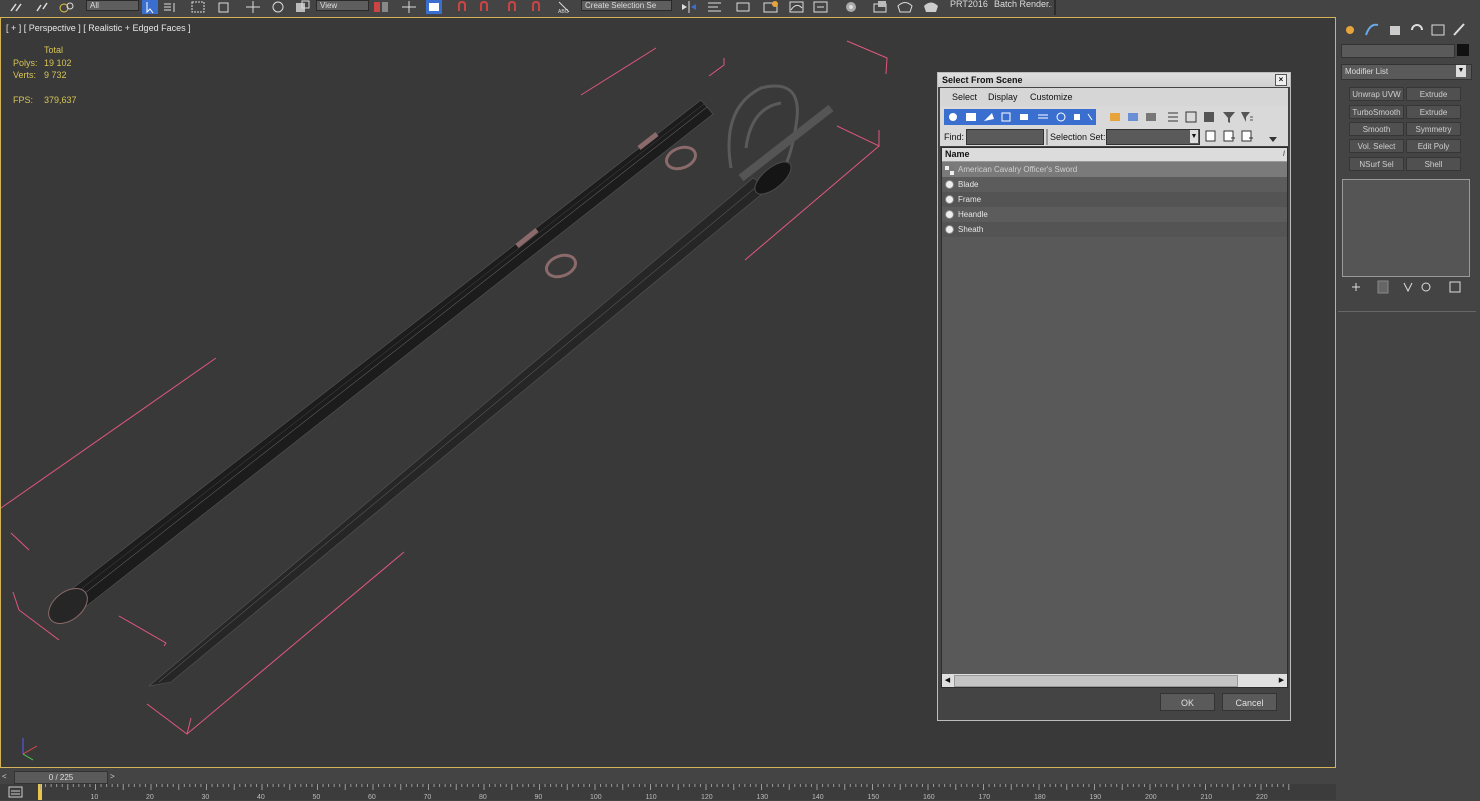  I want to click on reference-coordinate-dropdown: View, so click(342, 5).